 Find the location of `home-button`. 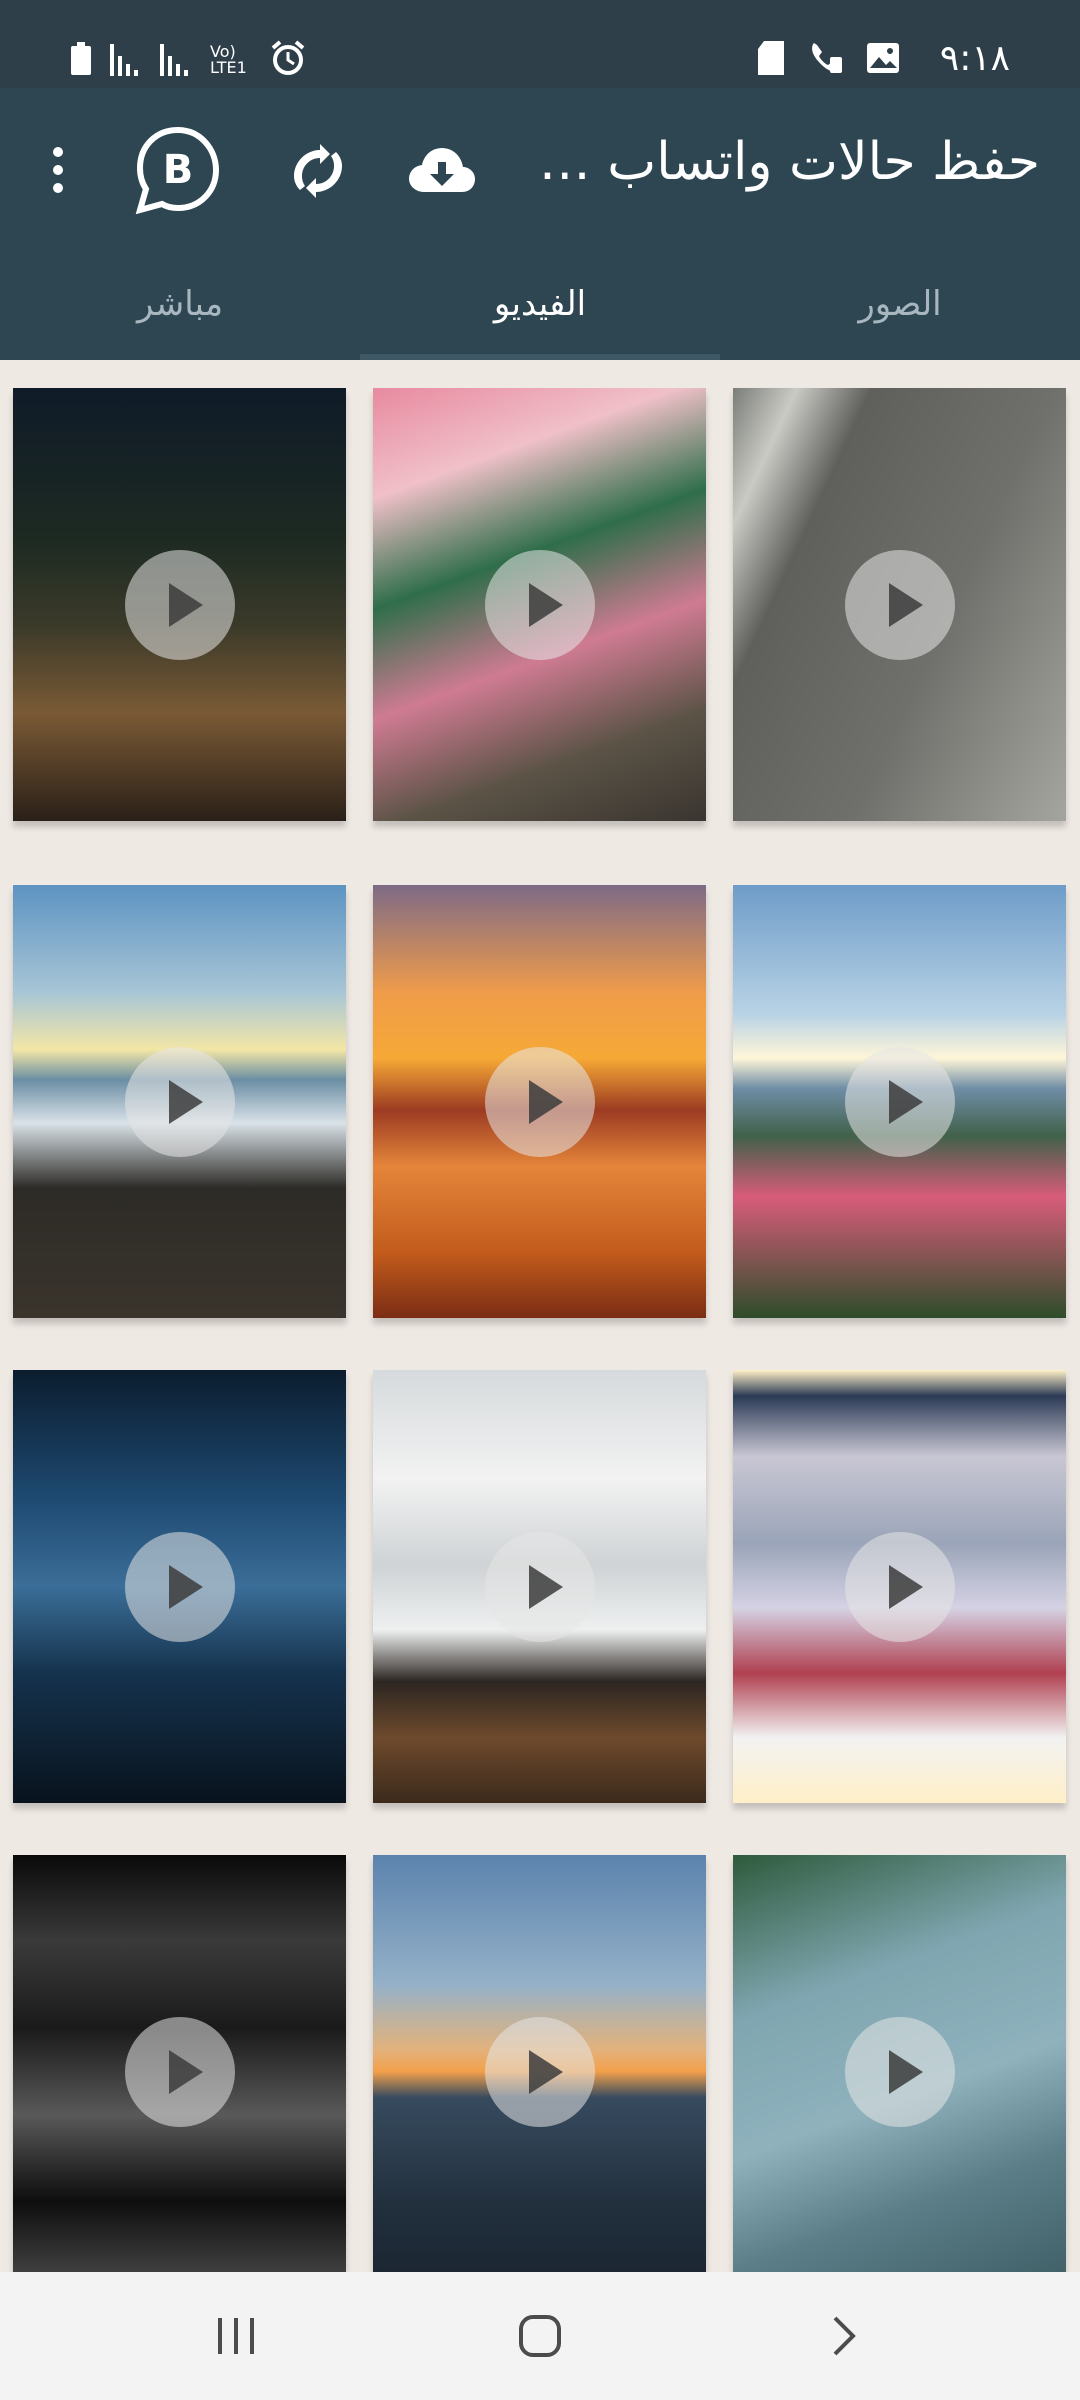

home-button is located at coordinates (540, 2336).